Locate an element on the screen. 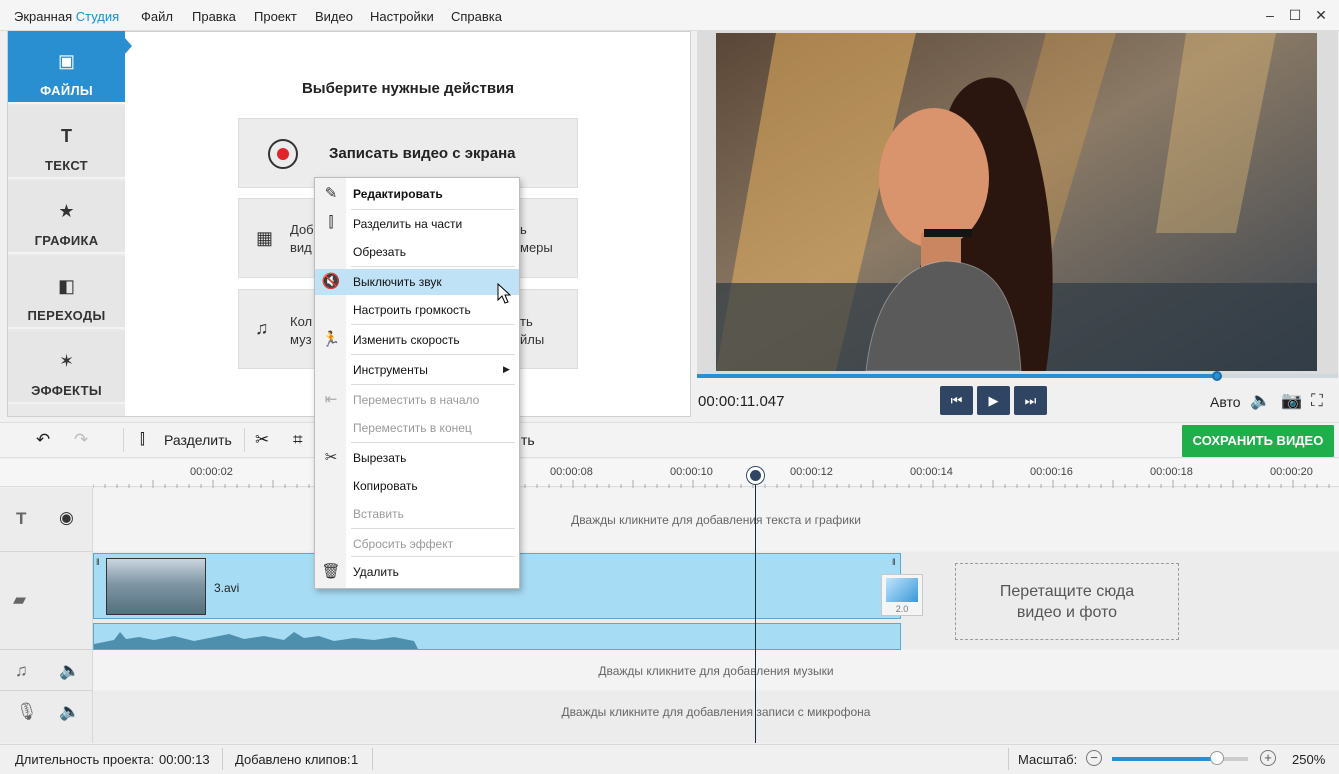 The height and width of the screenshot is (774, 1339). status-divider is located at coordinates (1008, 759).